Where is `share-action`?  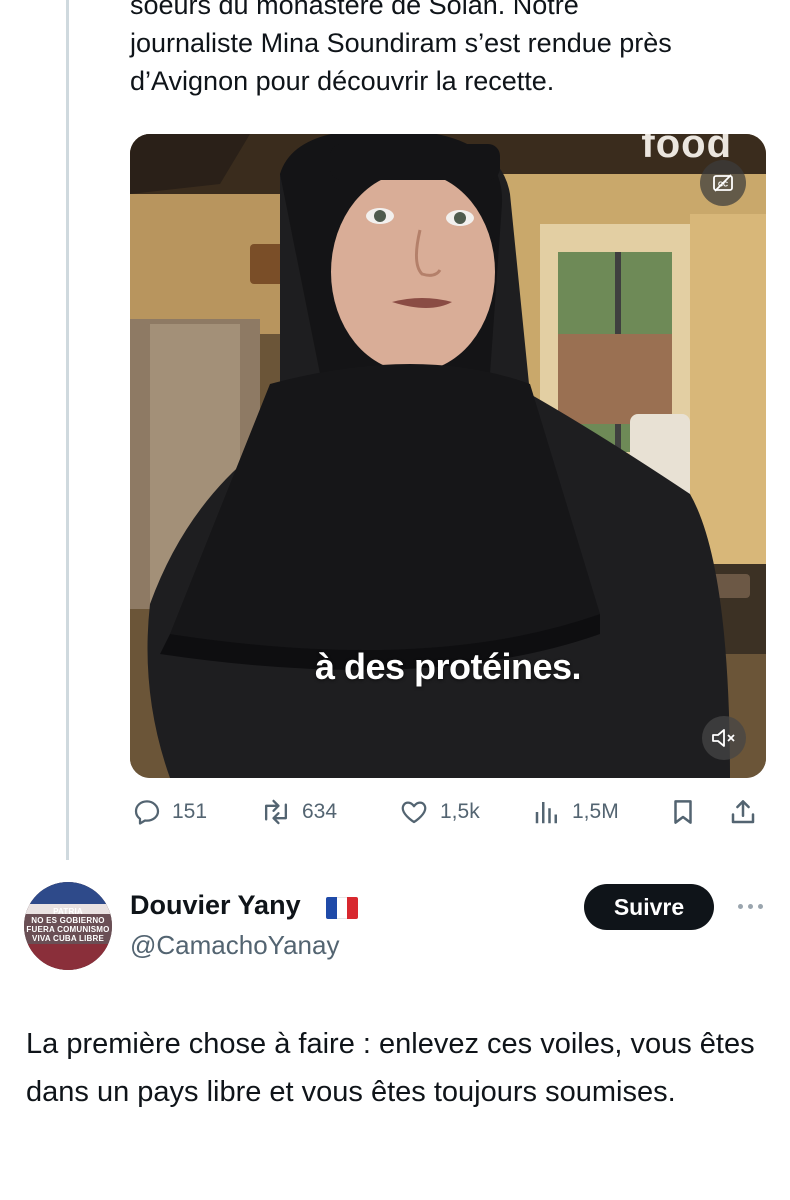
share-action is located at coordinates (743, 812).